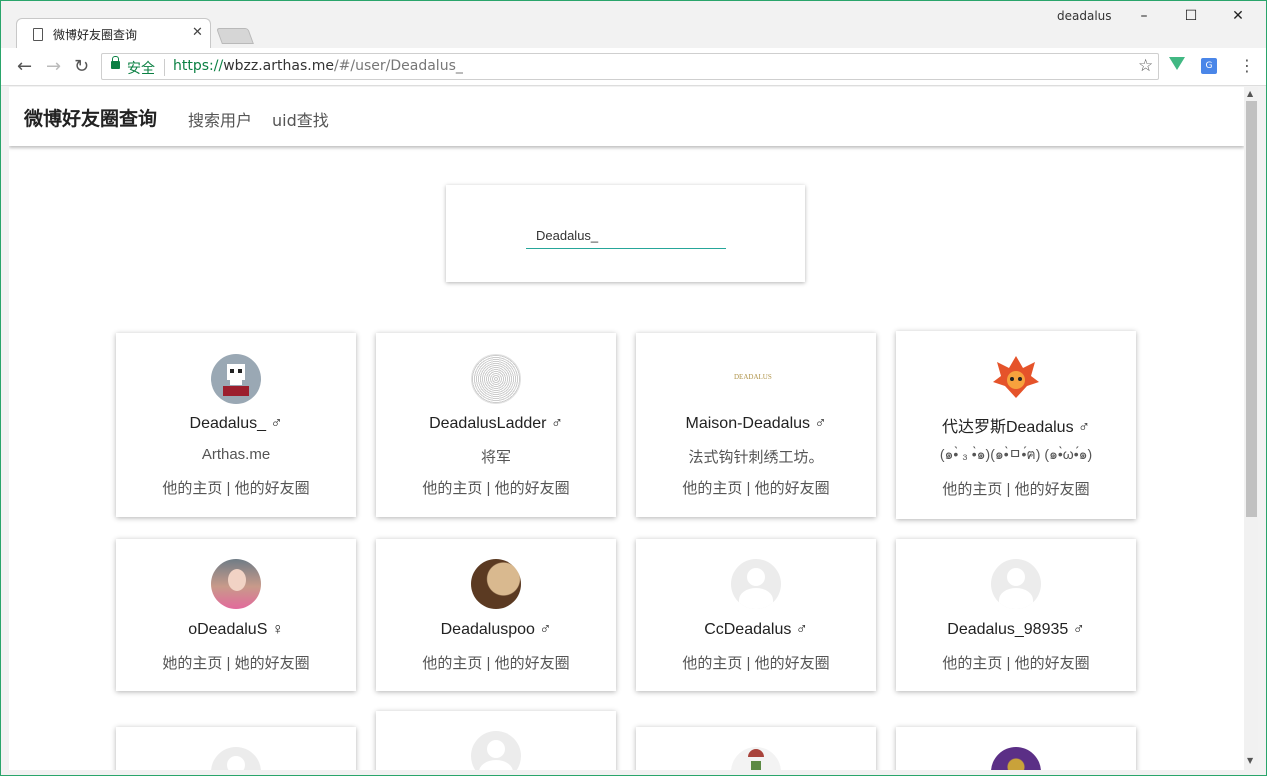 This screenshot has width=1267, height=776. What do you see at coordinates (113, 33) in the screenshot?
I see `browser-tab: 微博好友圈查询 ✕` at bounding box center [113, 33].